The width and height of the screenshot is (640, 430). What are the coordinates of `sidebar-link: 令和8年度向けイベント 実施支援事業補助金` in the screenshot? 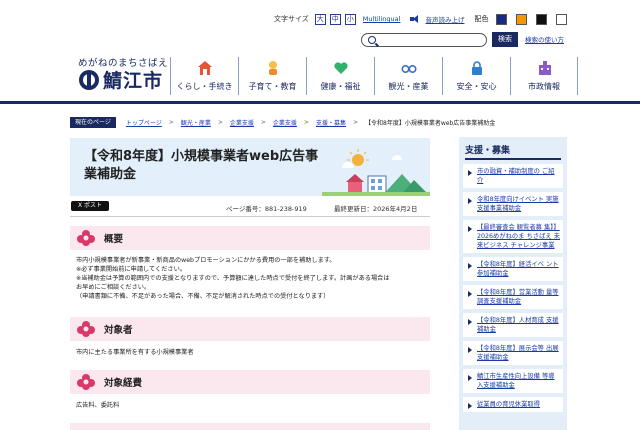 It's located at (518, 204).